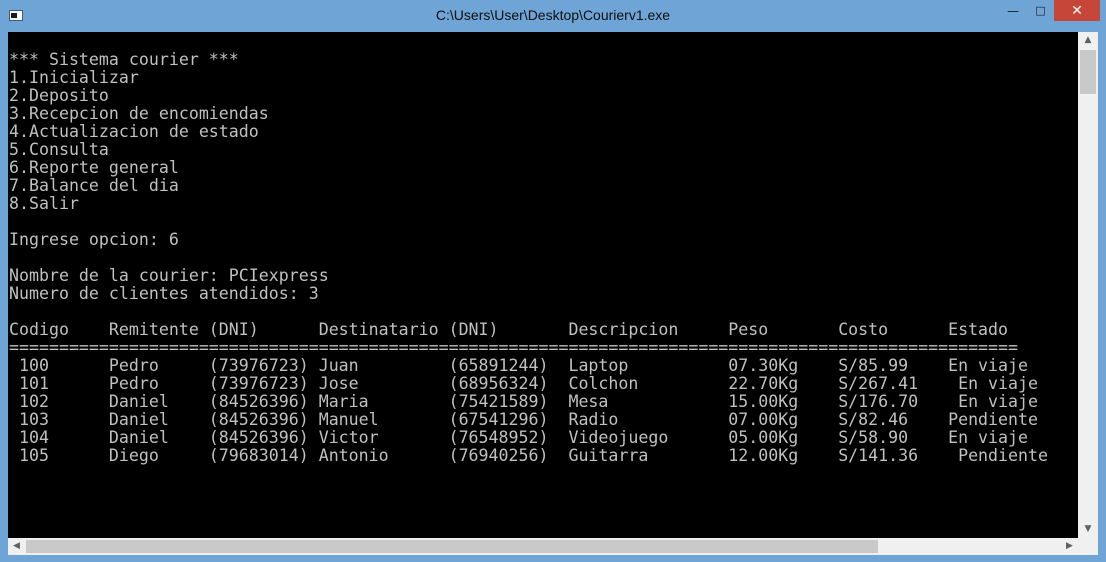 This screenshot has height=562, width=1106. I want to click on scroll-up-icon: ▲, so click(1088, 40).